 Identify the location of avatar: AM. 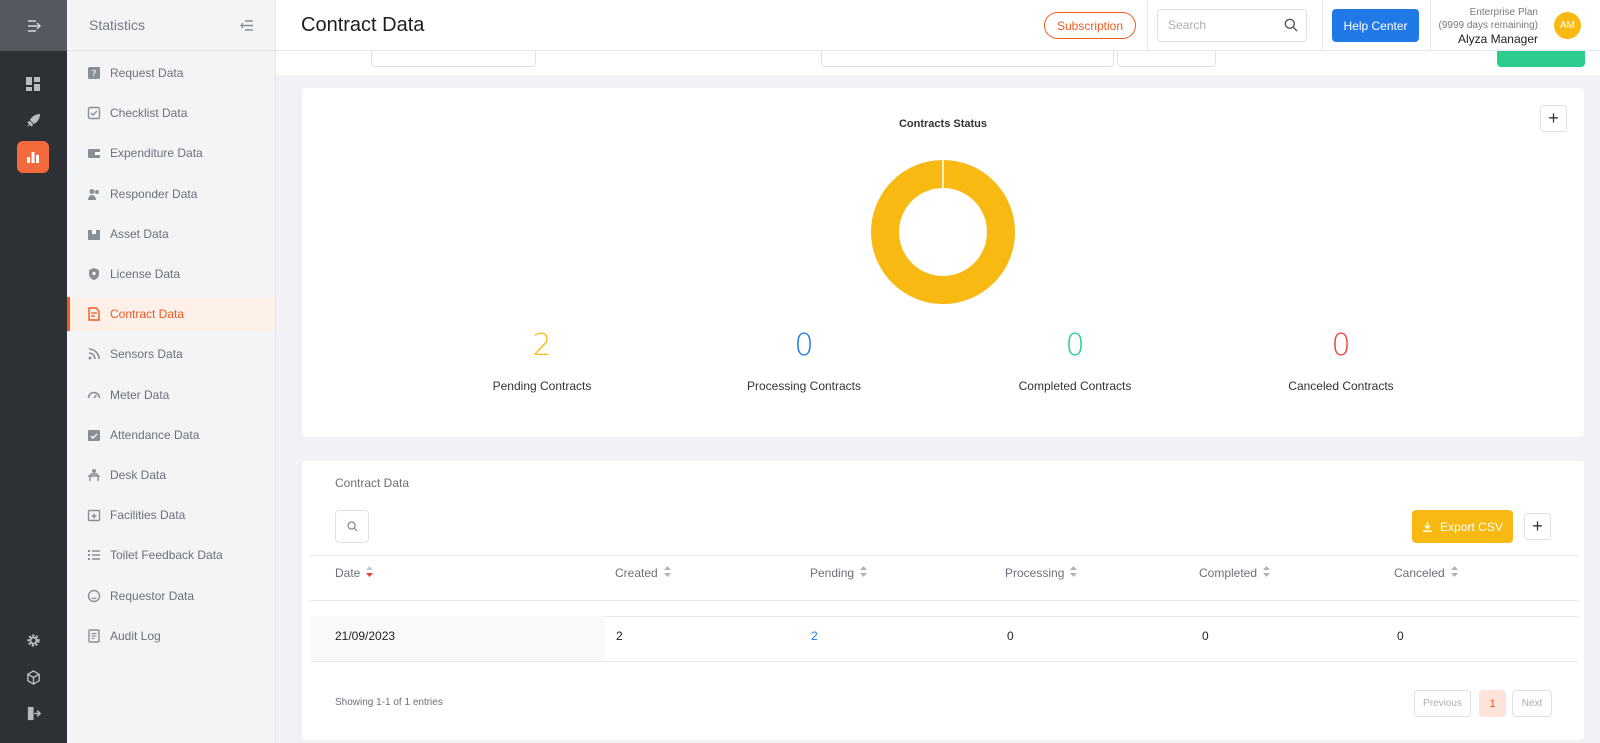
(1567, 25).